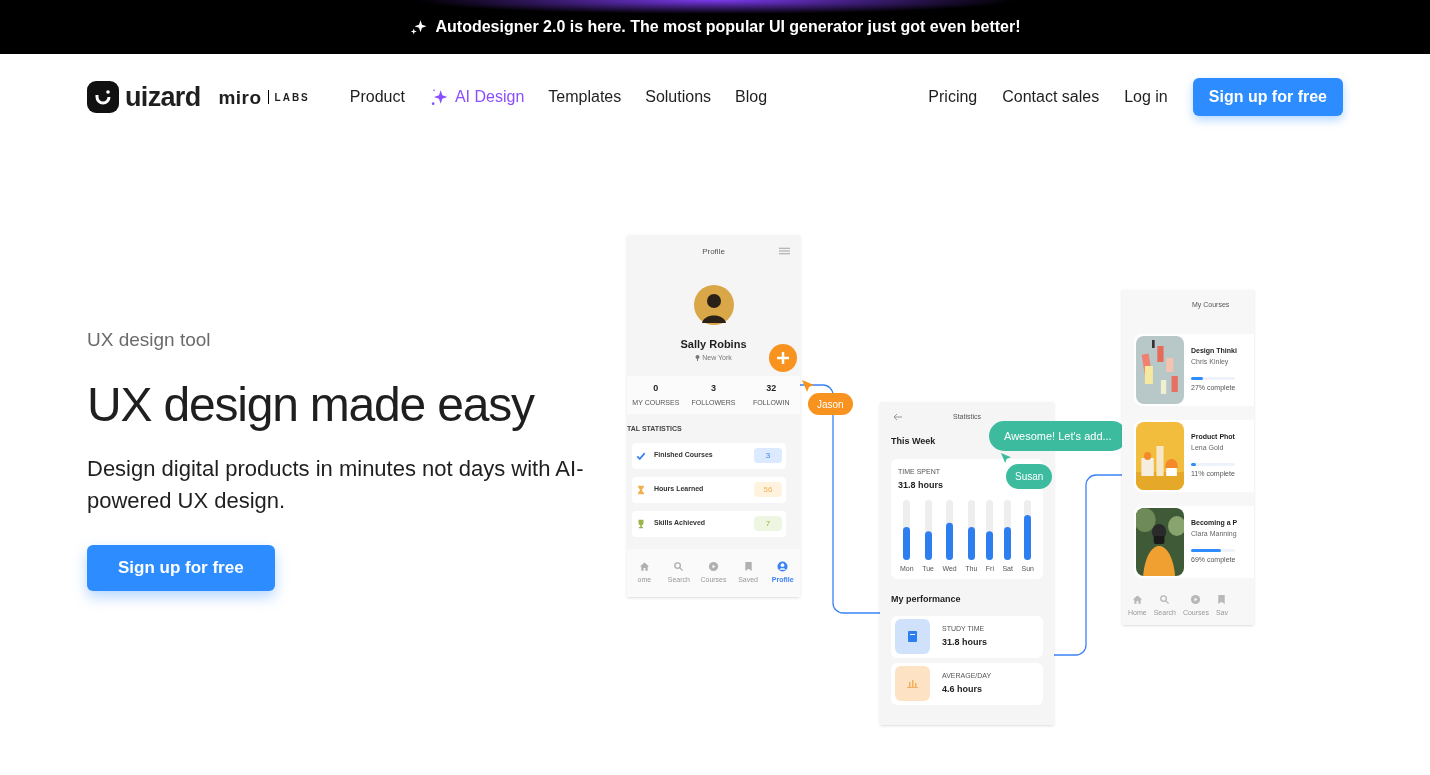  I want to click on hero-subtitle: Design digital products in minutes not days with AI-powered UX design., so click(336, 484).